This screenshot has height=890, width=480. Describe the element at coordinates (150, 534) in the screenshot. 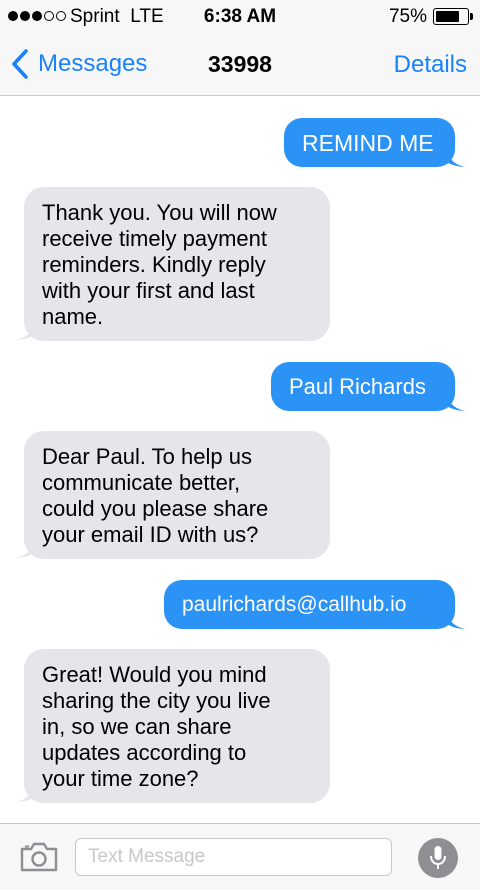

I see `message-line: your email ID with us?` at that location.